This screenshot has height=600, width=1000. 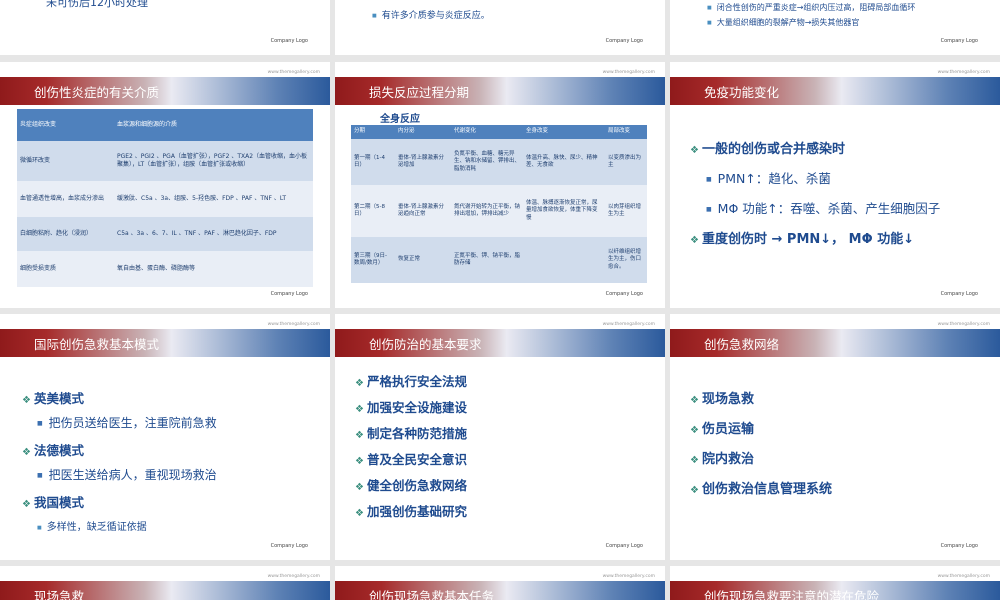 I want to click on table-subtitle: 全身反应, so click(x=400, y=119).